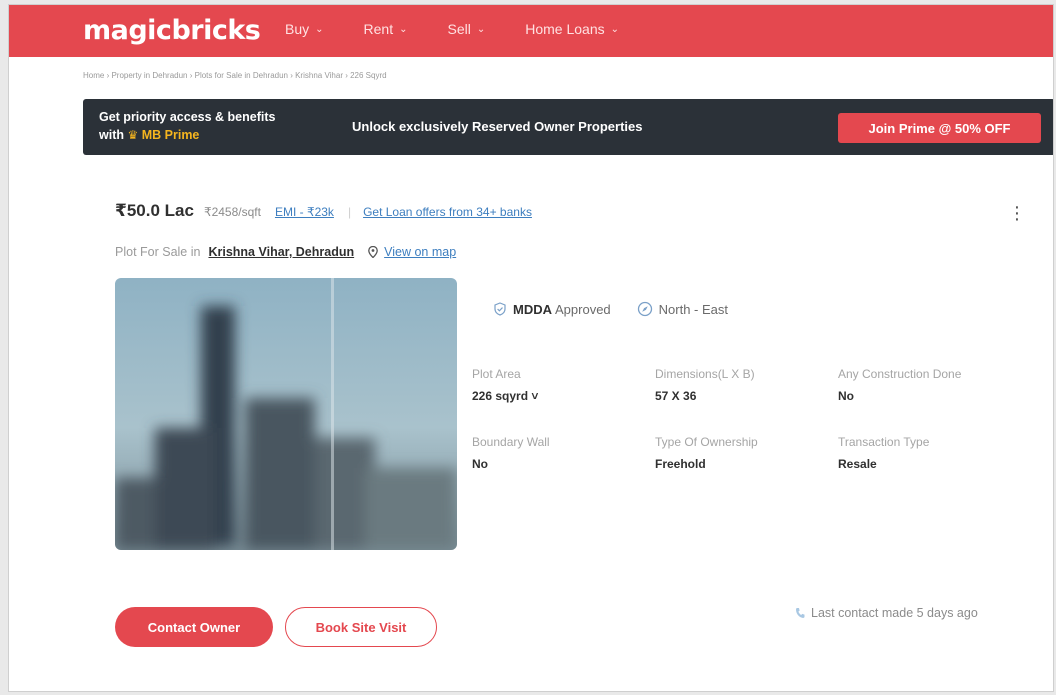 This screenshot has height=695, width=1056. I want to click on location-prefix: Plot For Sale in, so click(158, 252).